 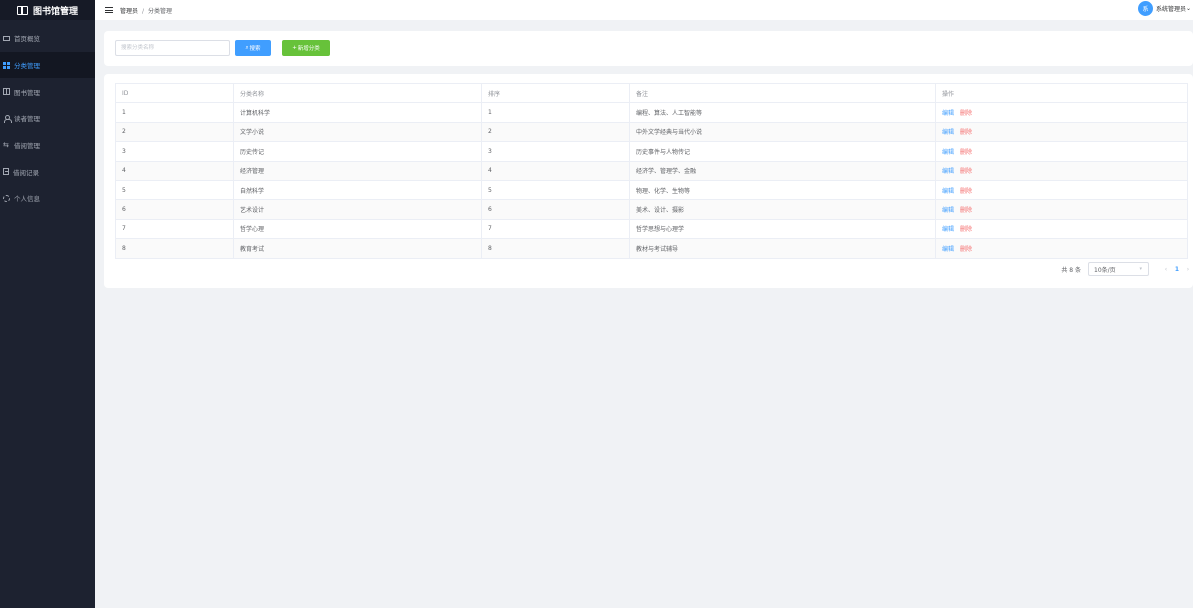 What do you see at coordinates (357, 229) in the screenshot?
I see `cell-name: 哲学心理` at bounding box center [357, 229].